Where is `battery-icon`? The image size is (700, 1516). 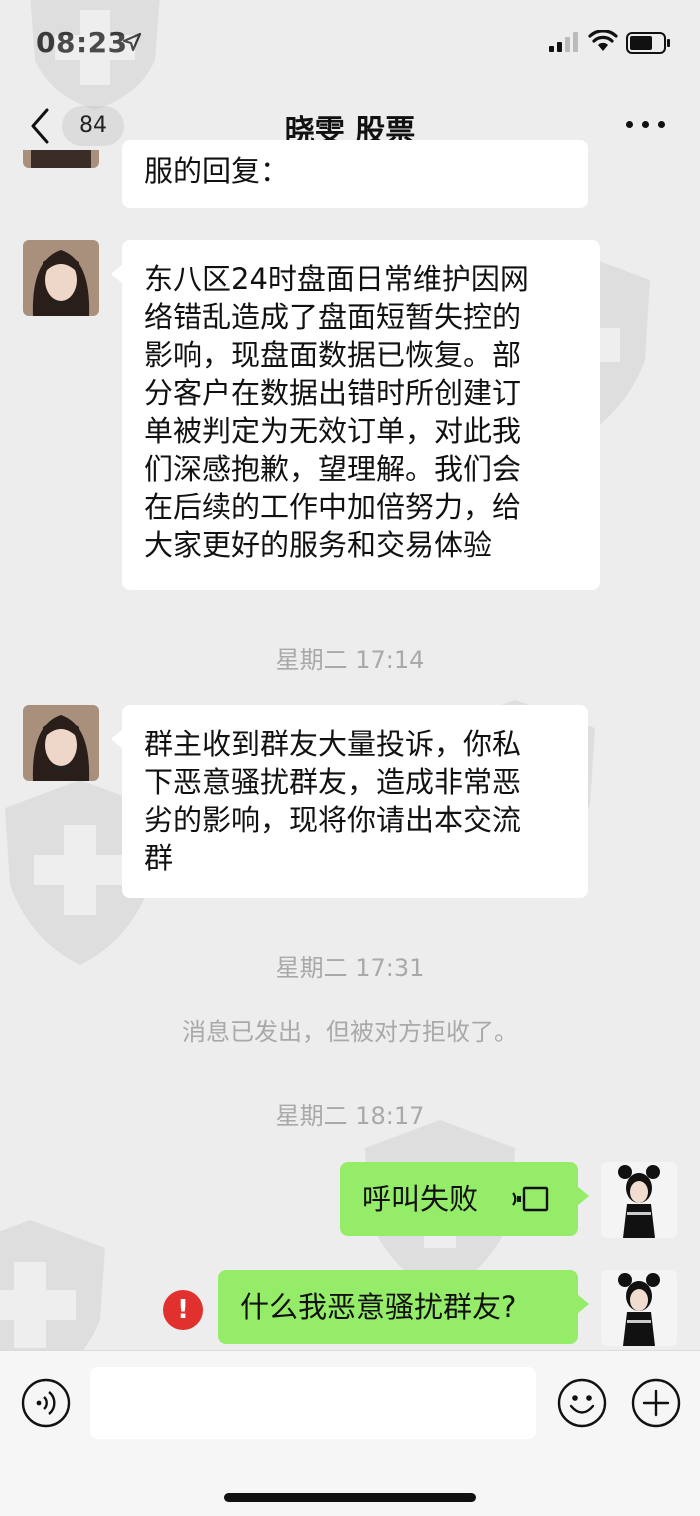
battery-icon is located at coordinates (648, 43).